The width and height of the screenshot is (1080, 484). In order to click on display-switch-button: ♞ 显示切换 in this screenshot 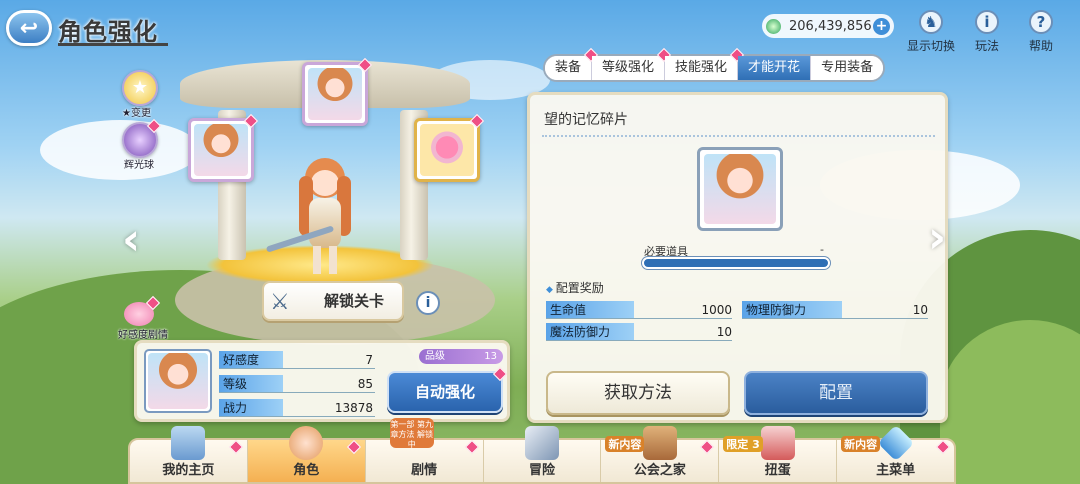, I will do `click(931, 32)`.